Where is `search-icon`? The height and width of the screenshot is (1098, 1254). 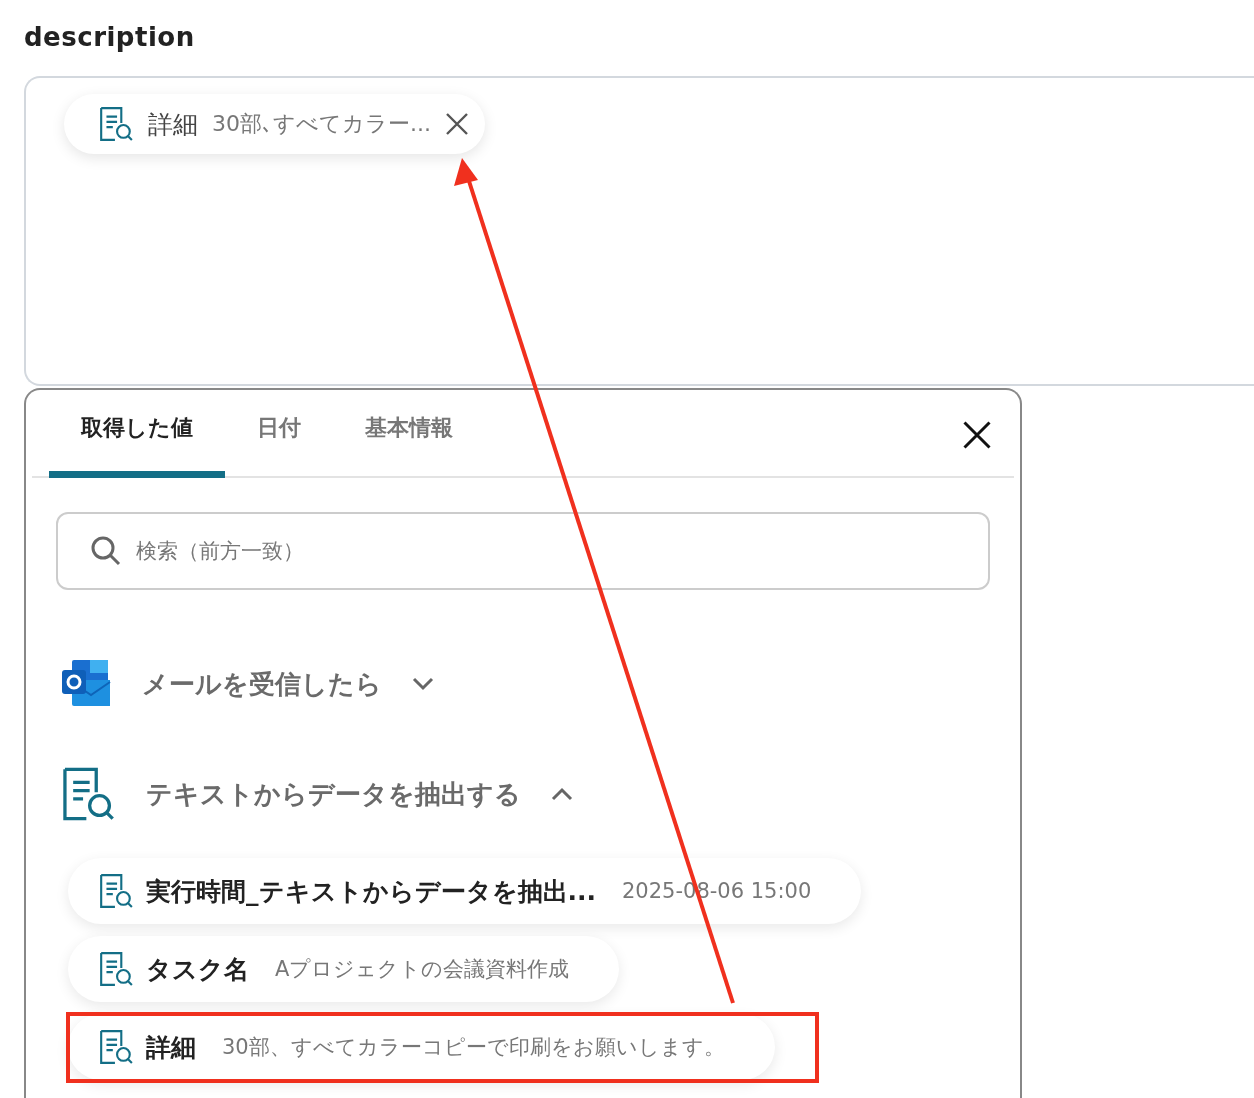 search-icon is located at coordinates (106, 551).